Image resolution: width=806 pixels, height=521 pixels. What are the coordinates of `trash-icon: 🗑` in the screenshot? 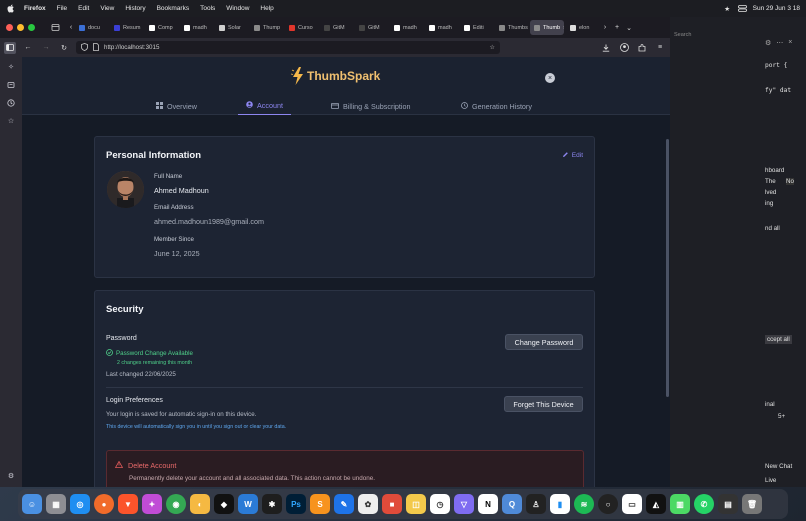 It's located at (752, 504).